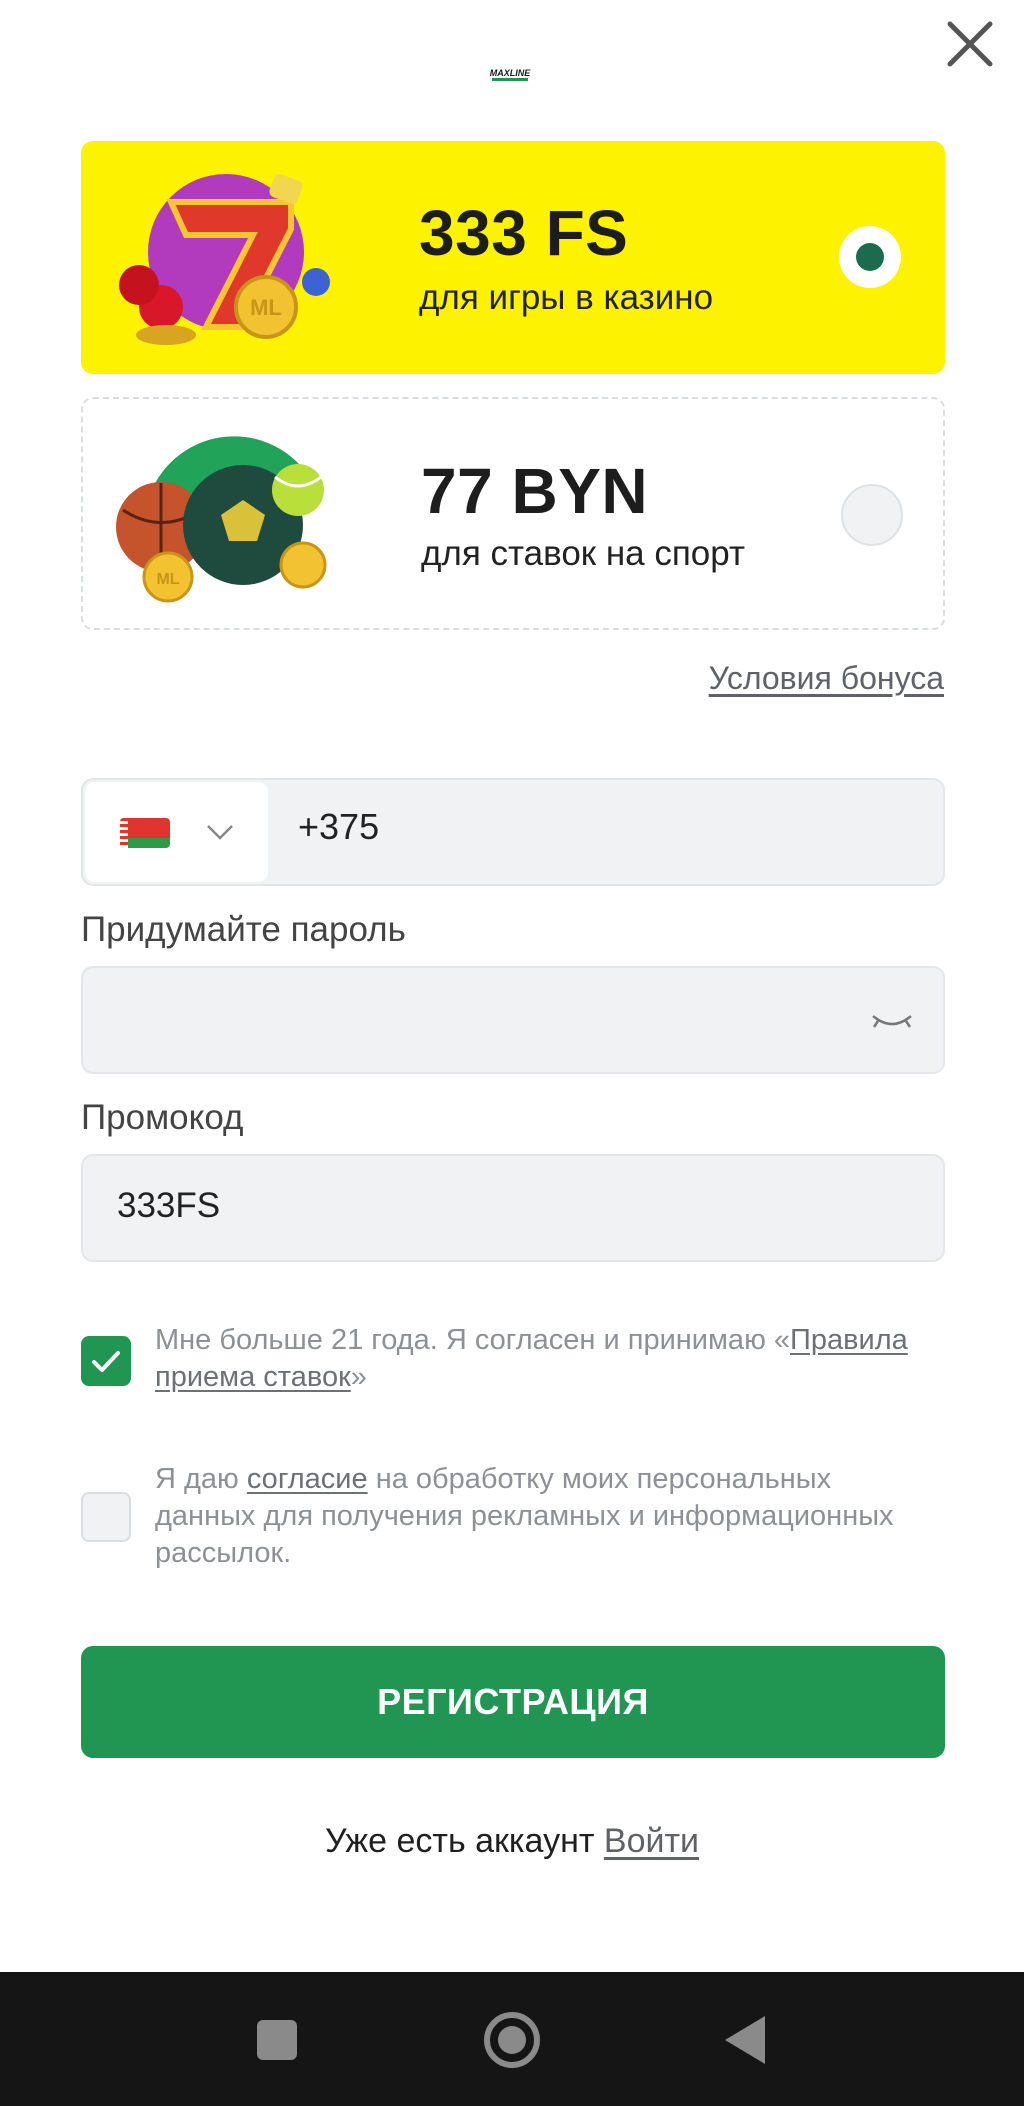 The width and height of the screenshot is (1024, 2106). What do you see at coordinates (220, 832) in the screenshot?
I see `chevron-down-icon` at bounding box center [220, 832].